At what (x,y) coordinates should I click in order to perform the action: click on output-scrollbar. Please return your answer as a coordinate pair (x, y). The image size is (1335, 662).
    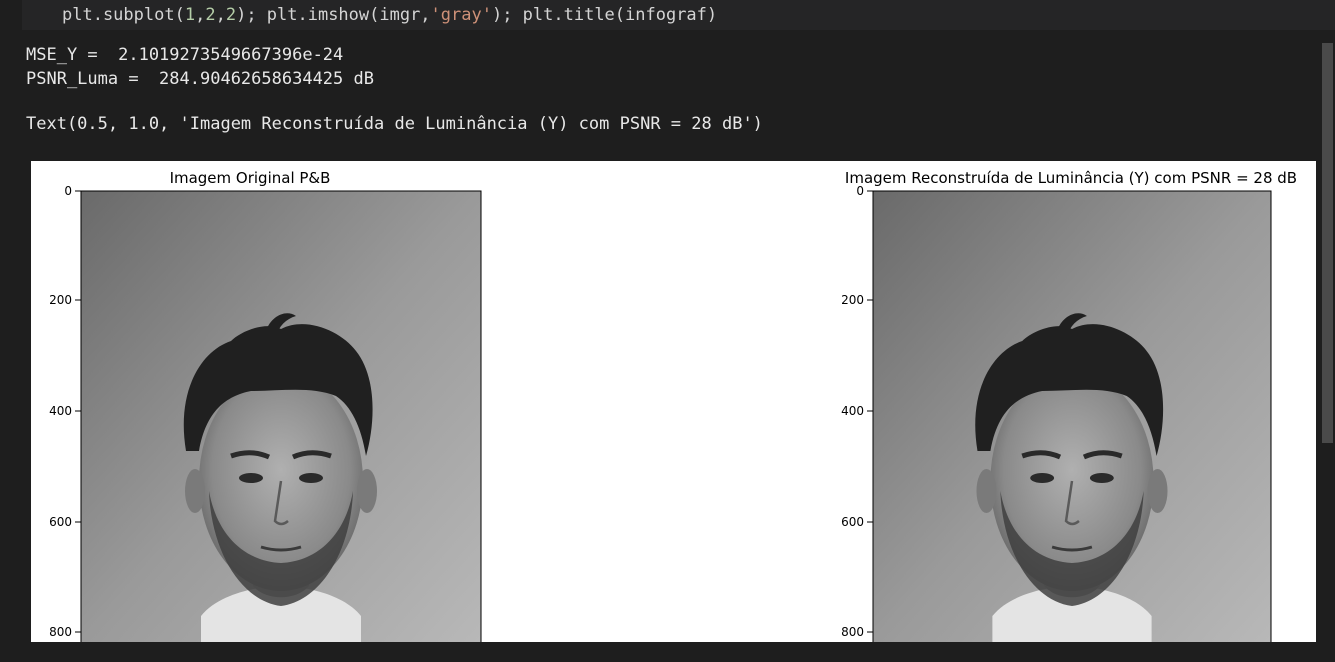
    Looking at the image, I should click on (1327, 351).